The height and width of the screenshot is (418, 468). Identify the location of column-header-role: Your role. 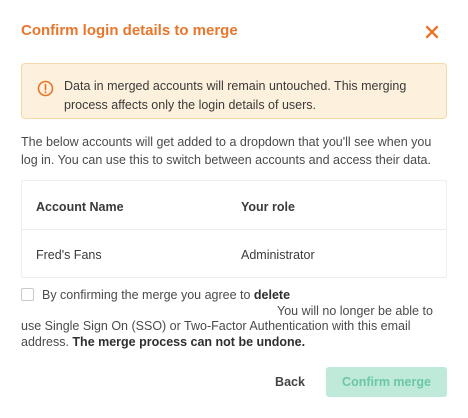
(268, 207).